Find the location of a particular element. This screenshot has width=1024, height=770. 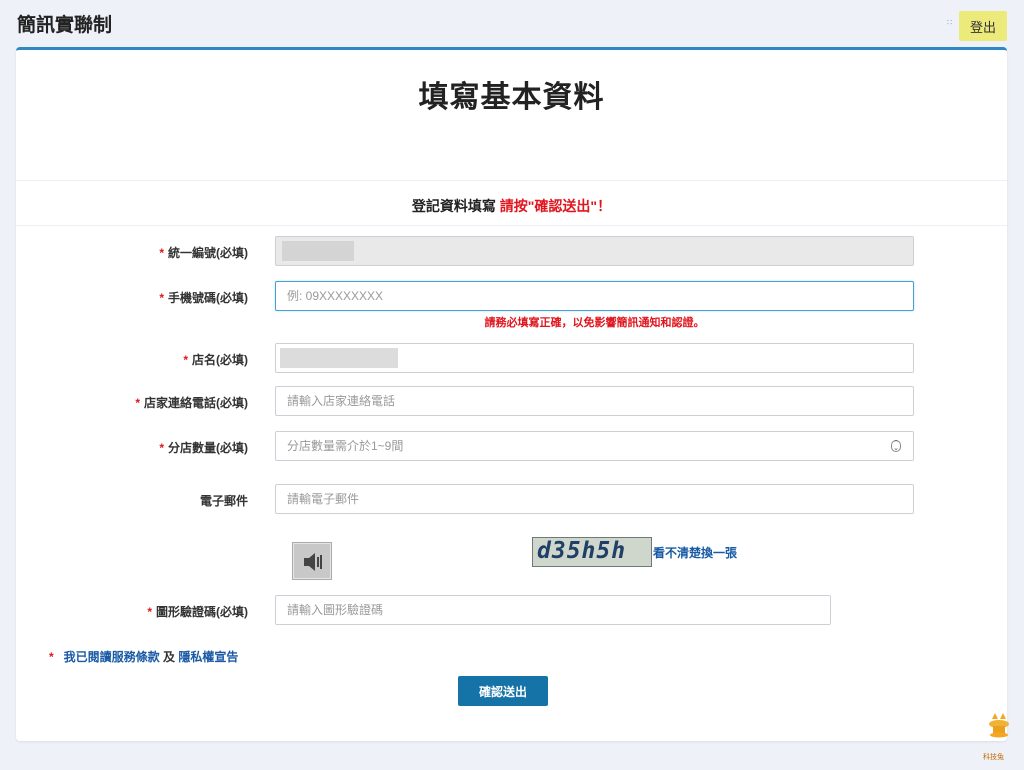

notice-text: 登記資料填寫 is located at coordinates (455, 206).